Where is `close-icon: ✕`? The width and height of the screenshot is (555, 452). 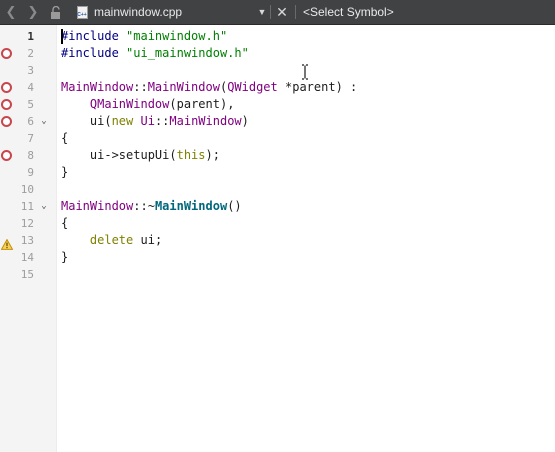 close-icon: ✕ is located at coordinates (282, 12).